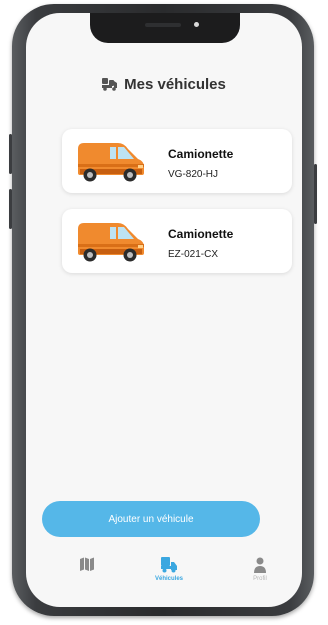 The width and height of the screenshot is (328, 625). I want to click on truck-icon, so click(169, 565).